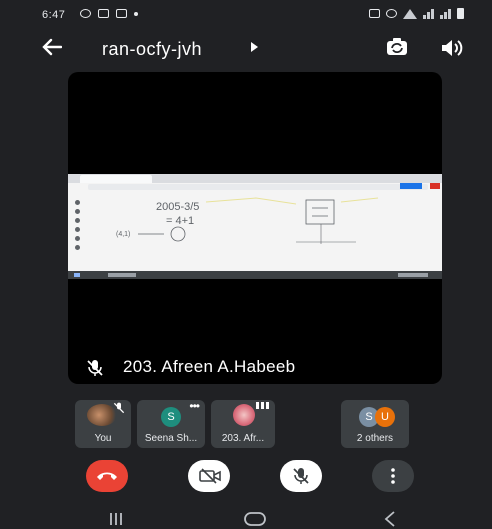  Describe the element at coordinates (123, 234) in the screenshot. I see `whiteboard-line-3: (4,1)` at that location.